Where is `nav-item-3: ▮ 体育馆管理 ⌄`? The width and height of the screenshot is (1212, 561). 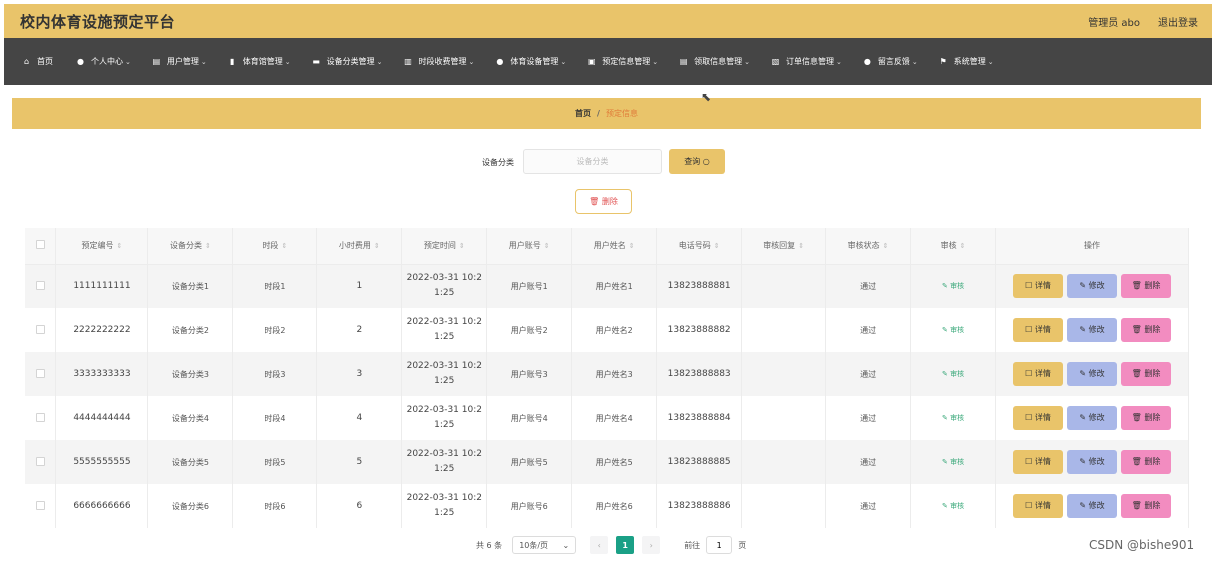 nav-item-3: ▮ 体育馆管理 ⌄ is located at coordinates (259, 61).